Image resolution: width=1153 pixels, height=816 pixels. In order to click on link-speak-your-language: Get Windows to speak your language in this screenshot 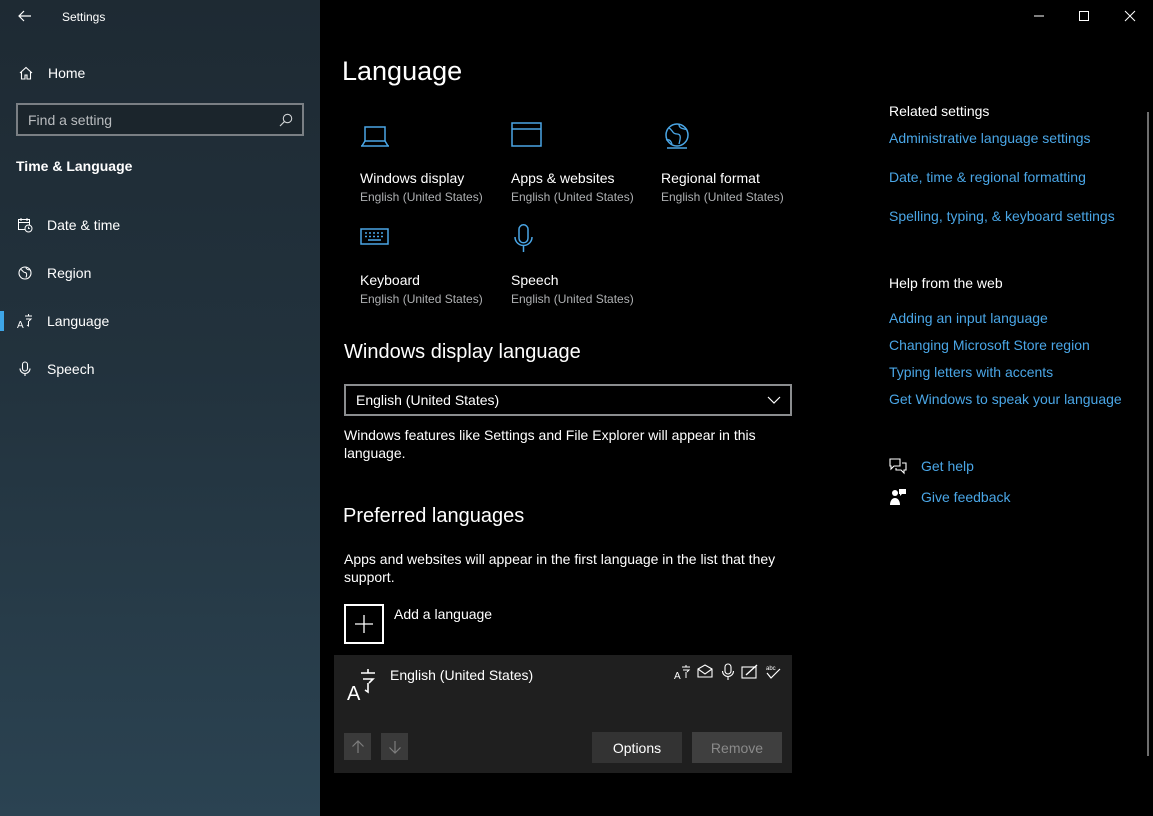, I will do `click(1005, 399)`.